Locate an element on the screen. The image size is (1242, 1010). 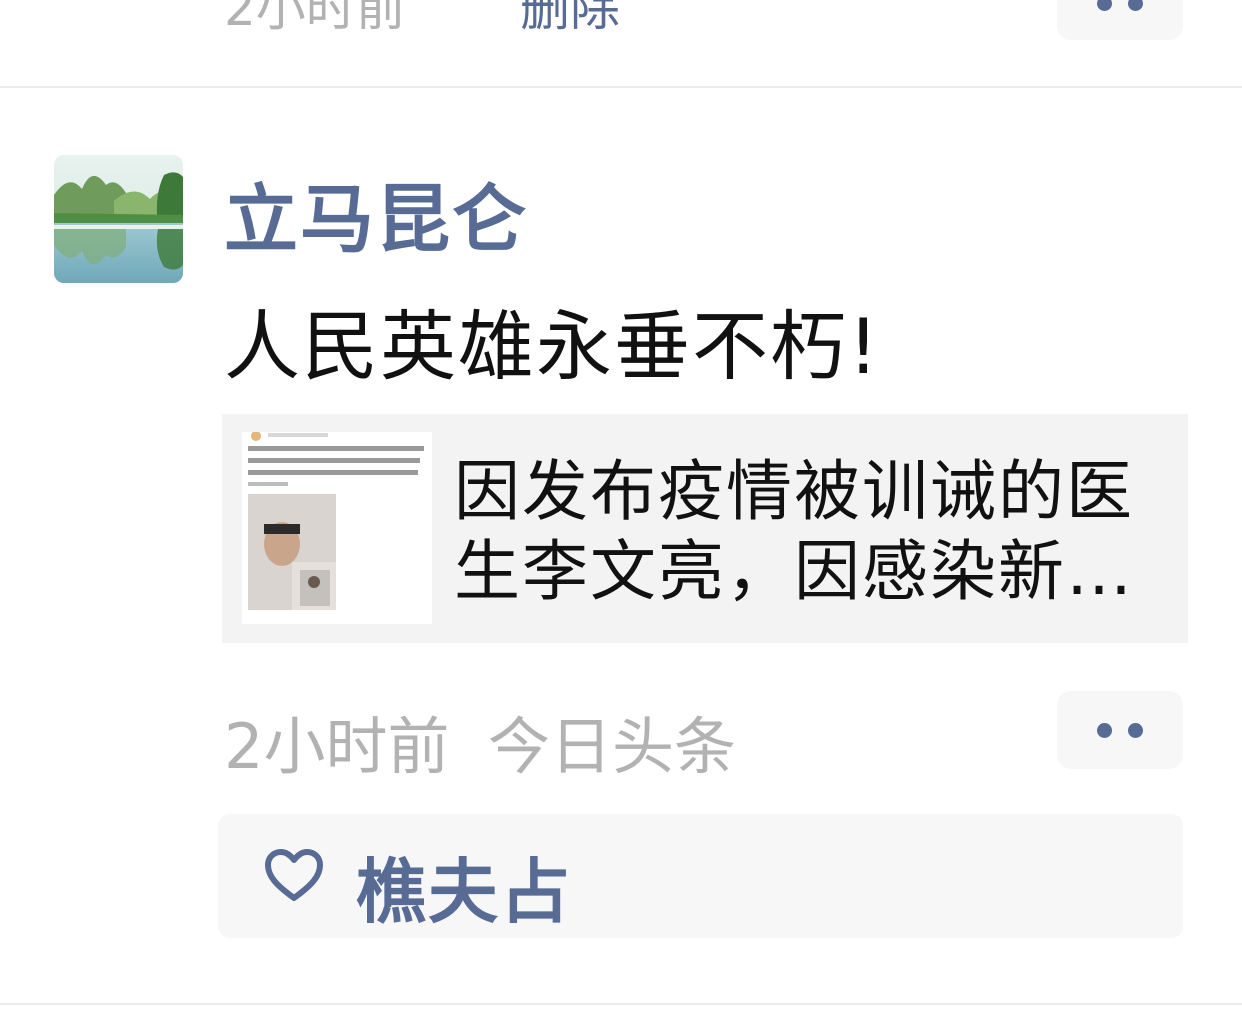
previous-post-more-button is located at coordinates (1120, 20).